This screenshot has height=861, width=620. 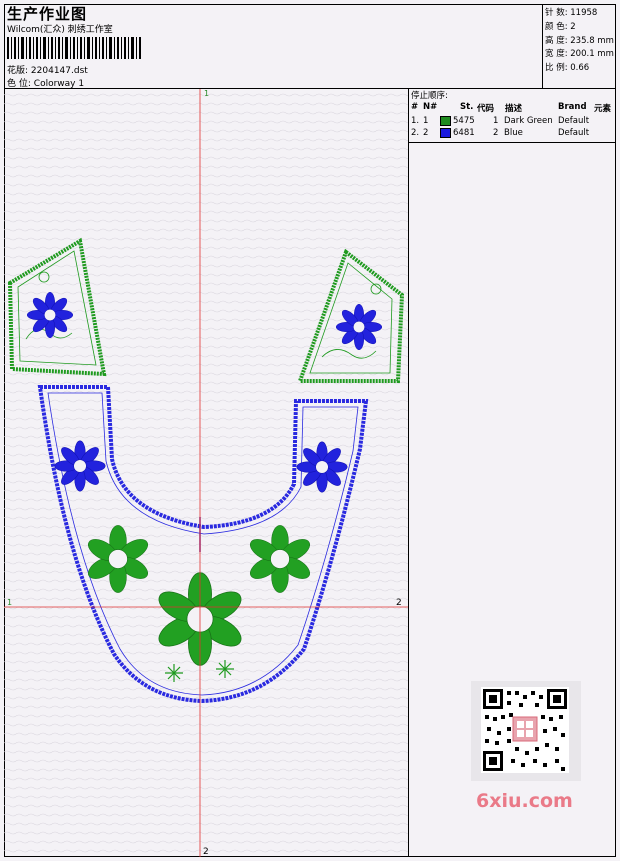 What do you see at coordinates (514, 109) in the screenshot?
I see `col-description: 描述` at bounding box center [514, 109].